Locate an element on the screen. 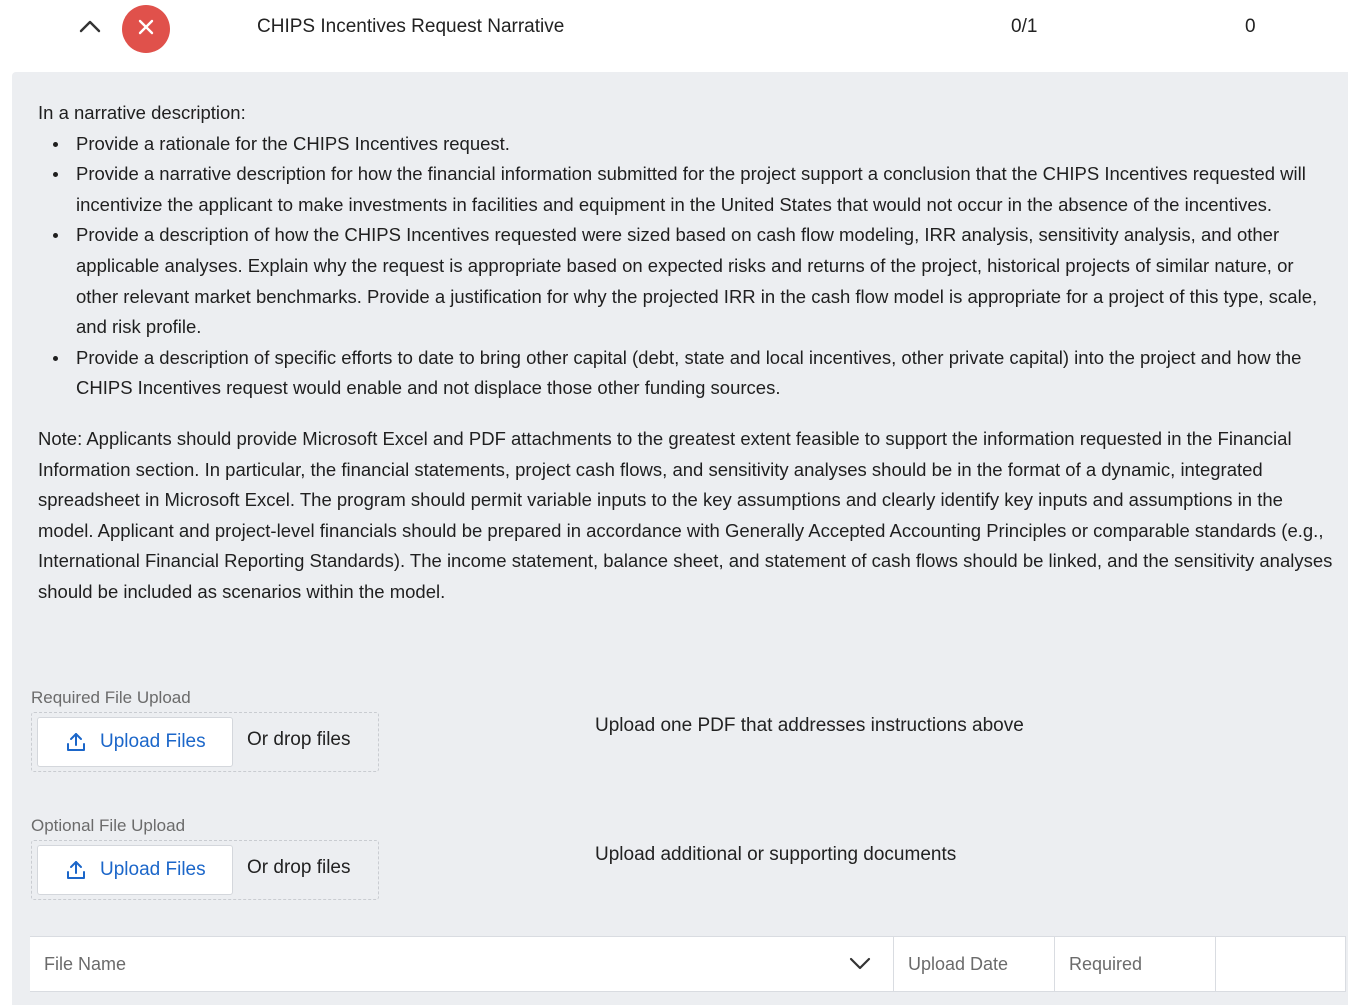  section-header-row: CHIPS Incentives Request Narrative 0/1 0 is located at coordinates (674, 29).